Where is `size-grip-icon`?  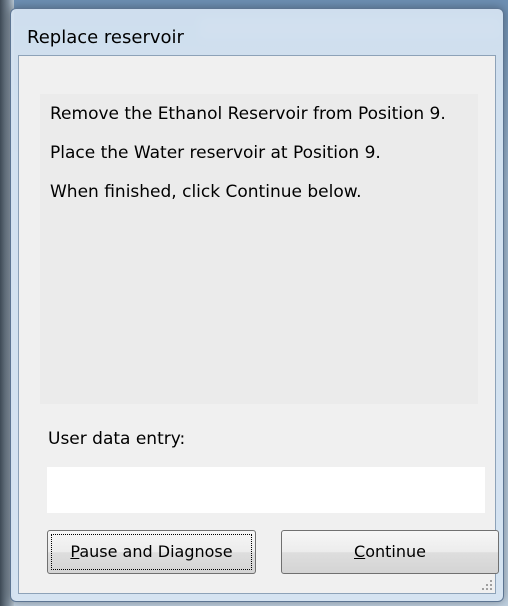 size-grip-icon is located at coordinates (486, 584).